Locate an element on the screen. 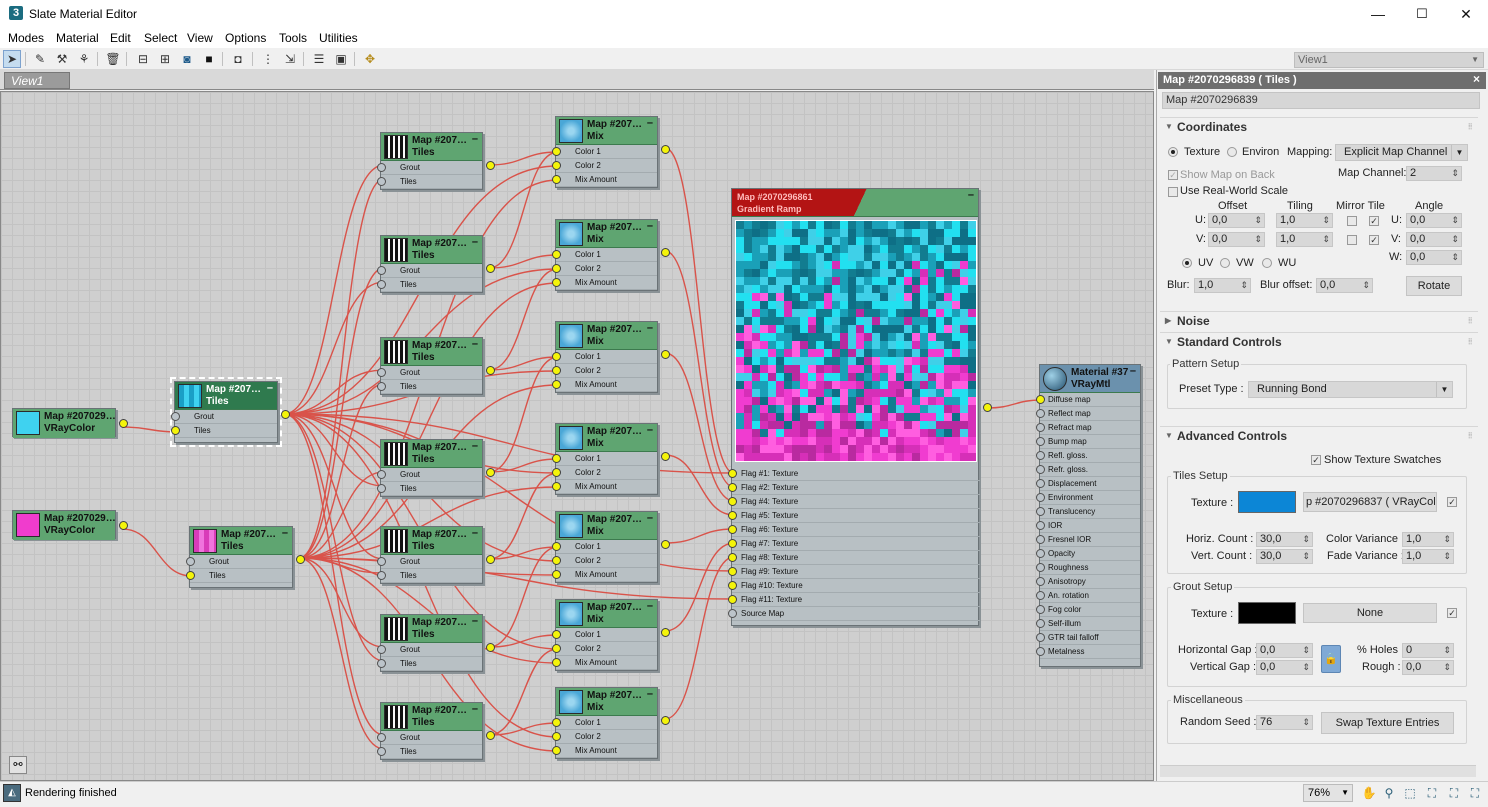 This screenshot has height=807, width=1488. close-button: ✕ is located at coordinates (1466, 14).